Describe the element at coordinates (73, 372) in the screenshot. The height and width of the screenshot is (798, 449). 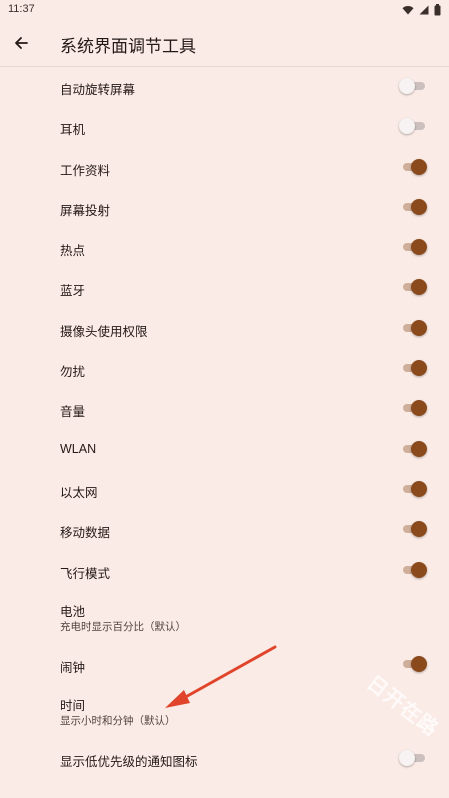
I see `settings-item-label: 勿扰` at that location.